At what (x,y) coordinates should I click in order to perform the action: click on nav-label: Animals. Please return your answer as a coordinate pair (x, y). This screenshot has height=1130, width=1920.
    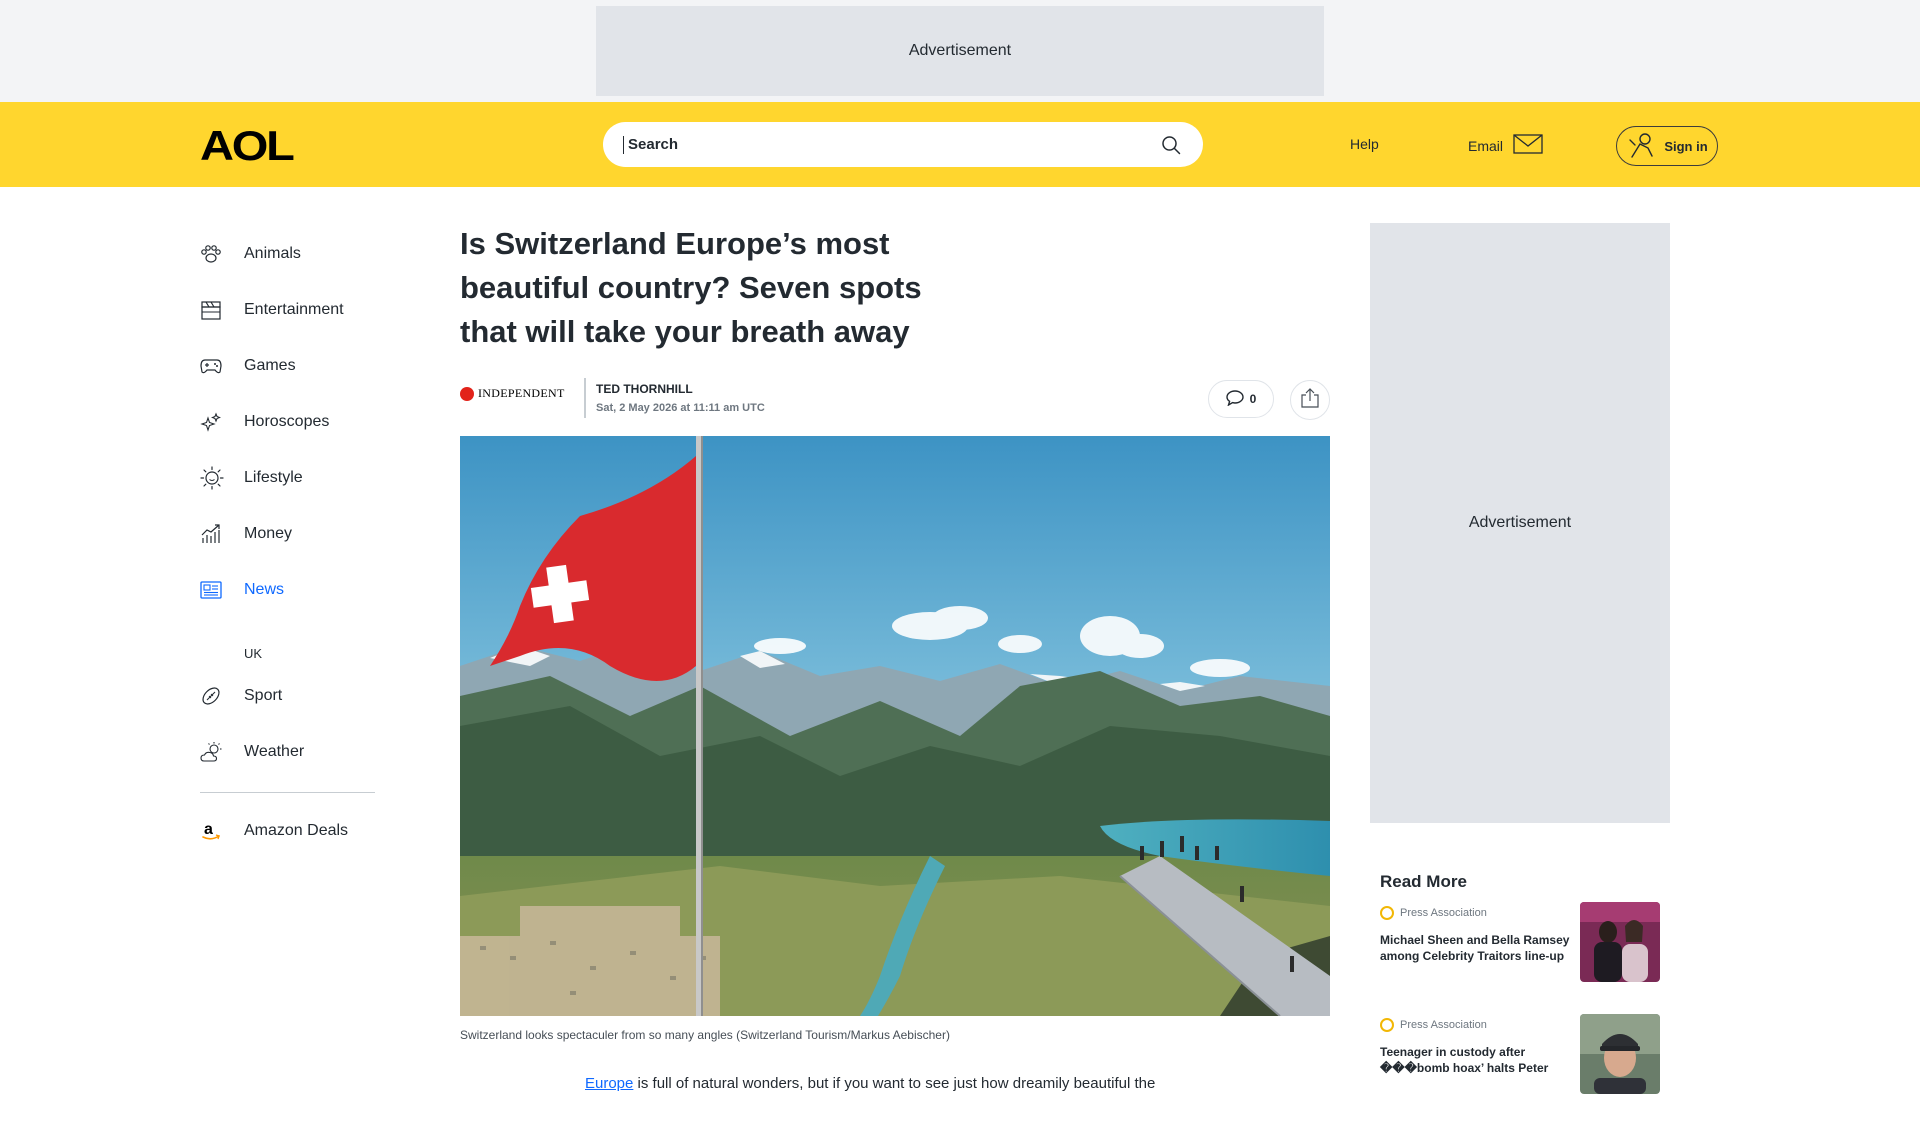
    Looking at the image, I should click on (272, 253).